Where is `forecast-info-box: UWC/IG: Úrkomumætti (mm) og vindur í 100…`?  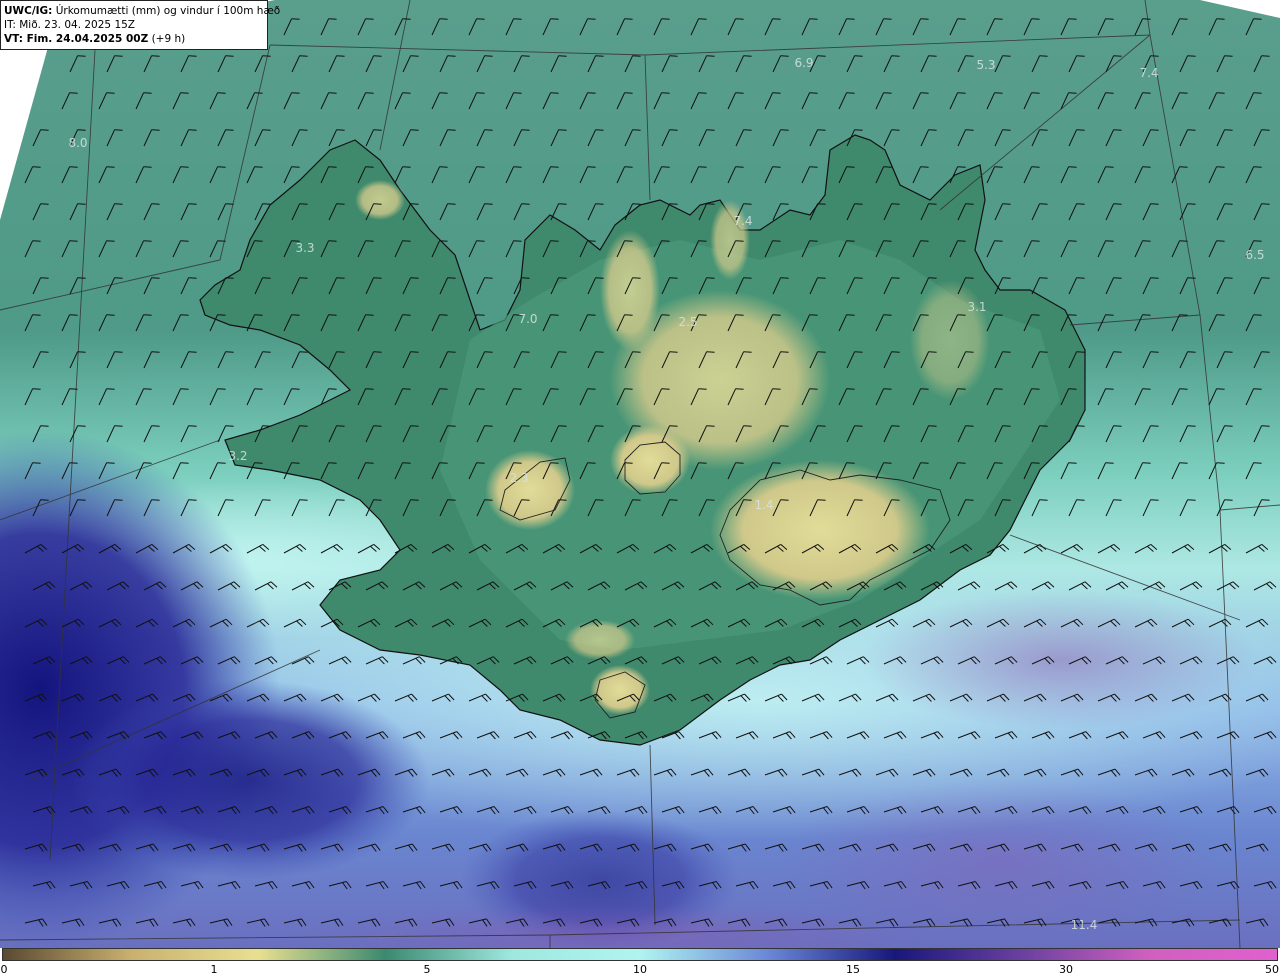 forecast-info-box: UWC/IG: Úrkomumætti (mm) og vindur í 100… is located at coordinates (140, 25).